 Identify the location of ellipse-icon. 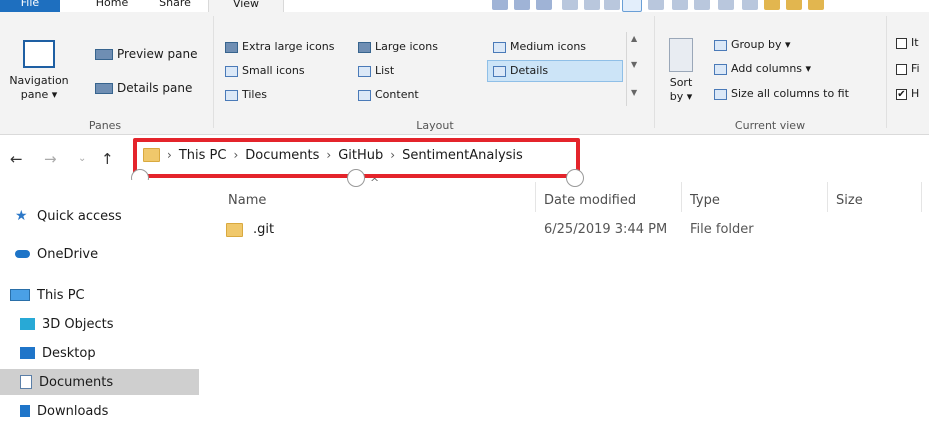
(592, 5).